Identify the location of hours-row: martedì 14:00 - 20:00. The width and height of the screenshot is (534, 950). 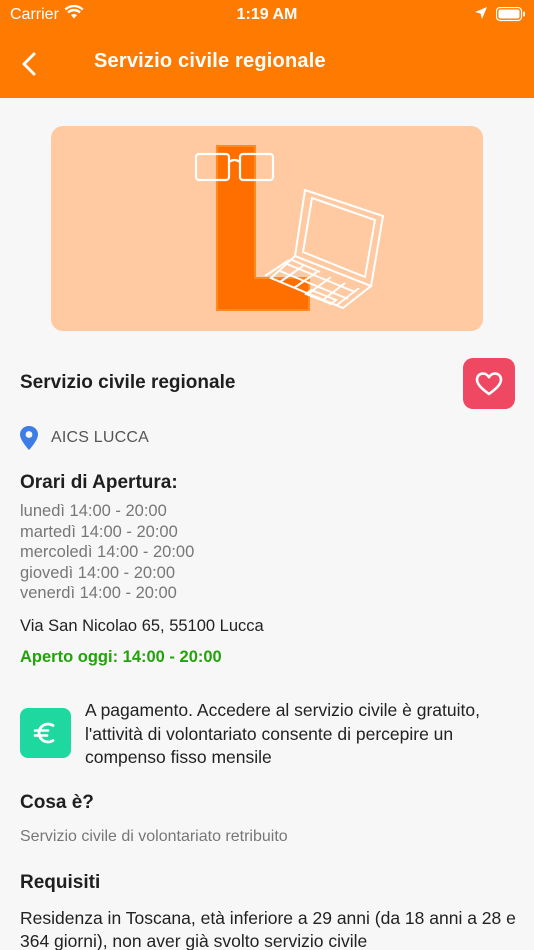
(99, 531).